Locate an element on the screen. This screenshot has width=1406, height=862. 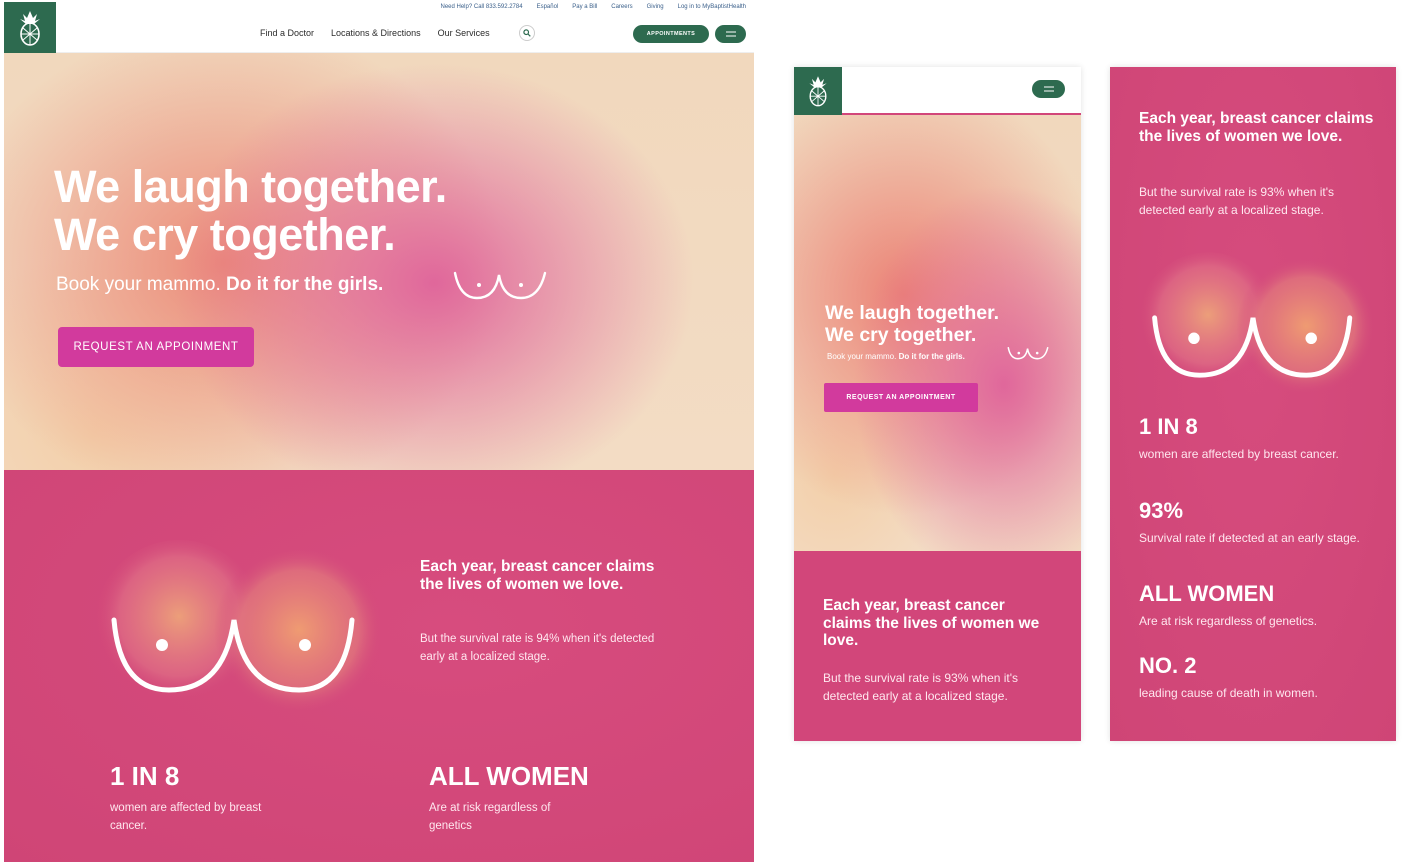
utility-giving: Giving is located at coordinates (655, 7).